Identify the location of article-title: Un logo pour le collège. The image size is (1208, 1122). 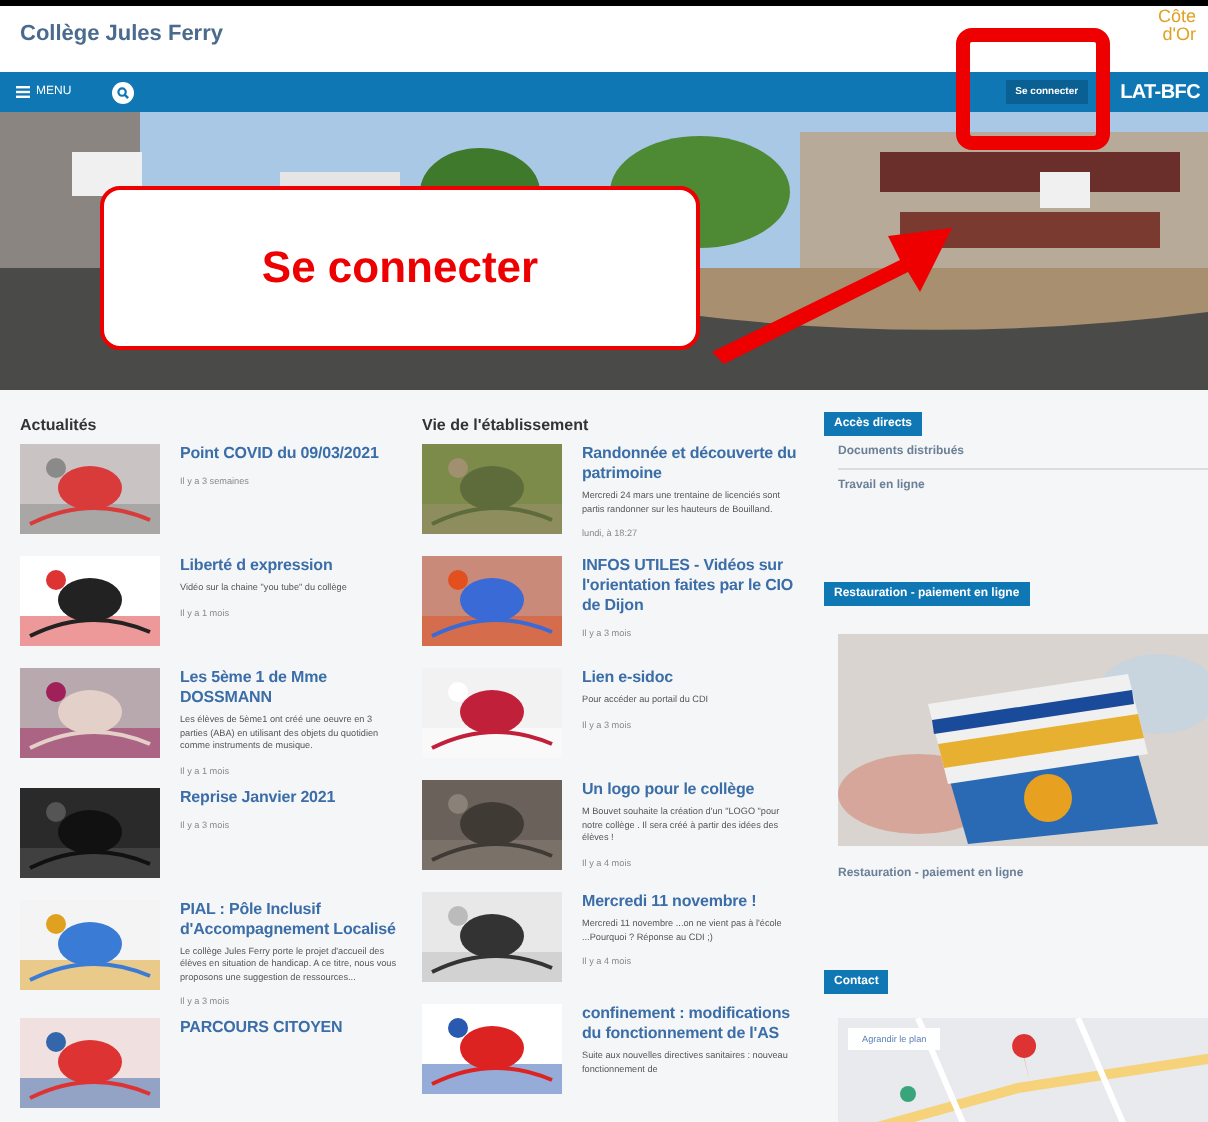
(692, 790).